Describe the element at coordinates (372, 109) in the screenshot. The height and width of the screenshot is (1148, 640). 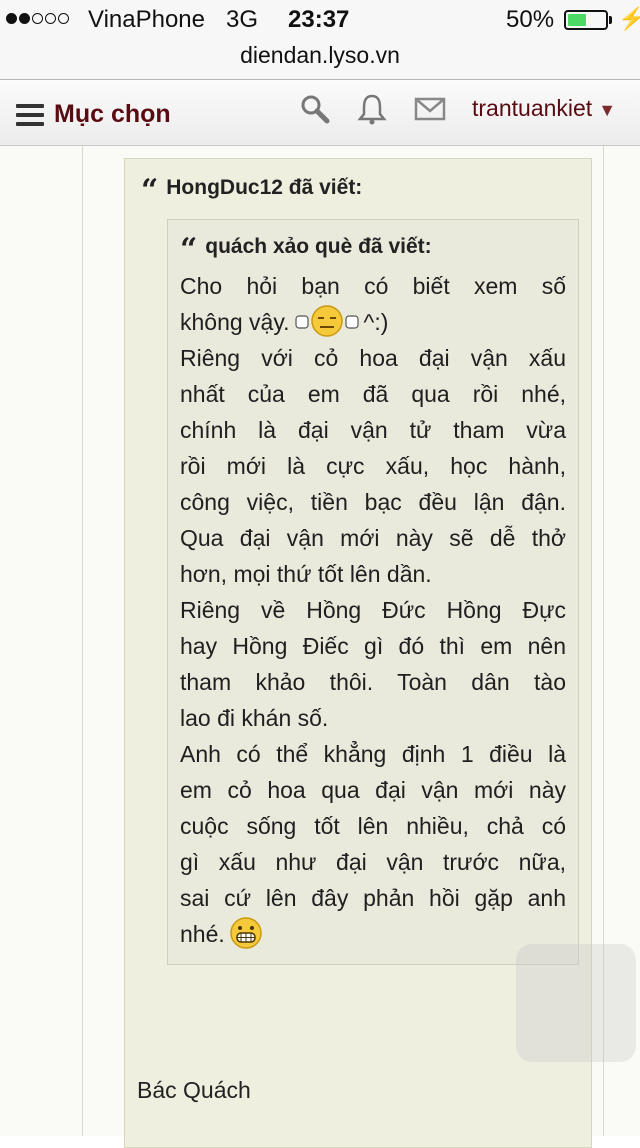
I see `bell-icon` at that location.